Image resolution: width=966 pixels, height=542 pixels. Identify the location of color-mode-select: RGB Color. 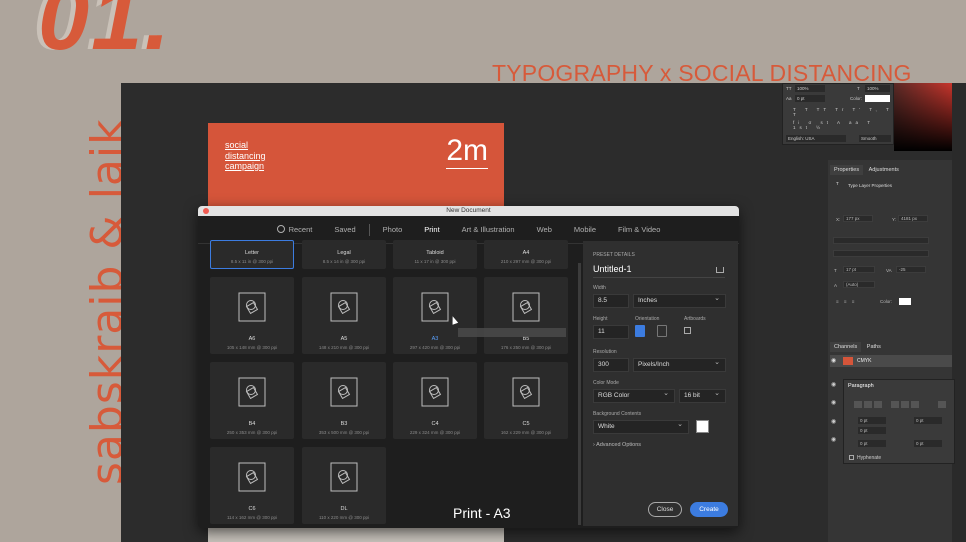
(634, 395).